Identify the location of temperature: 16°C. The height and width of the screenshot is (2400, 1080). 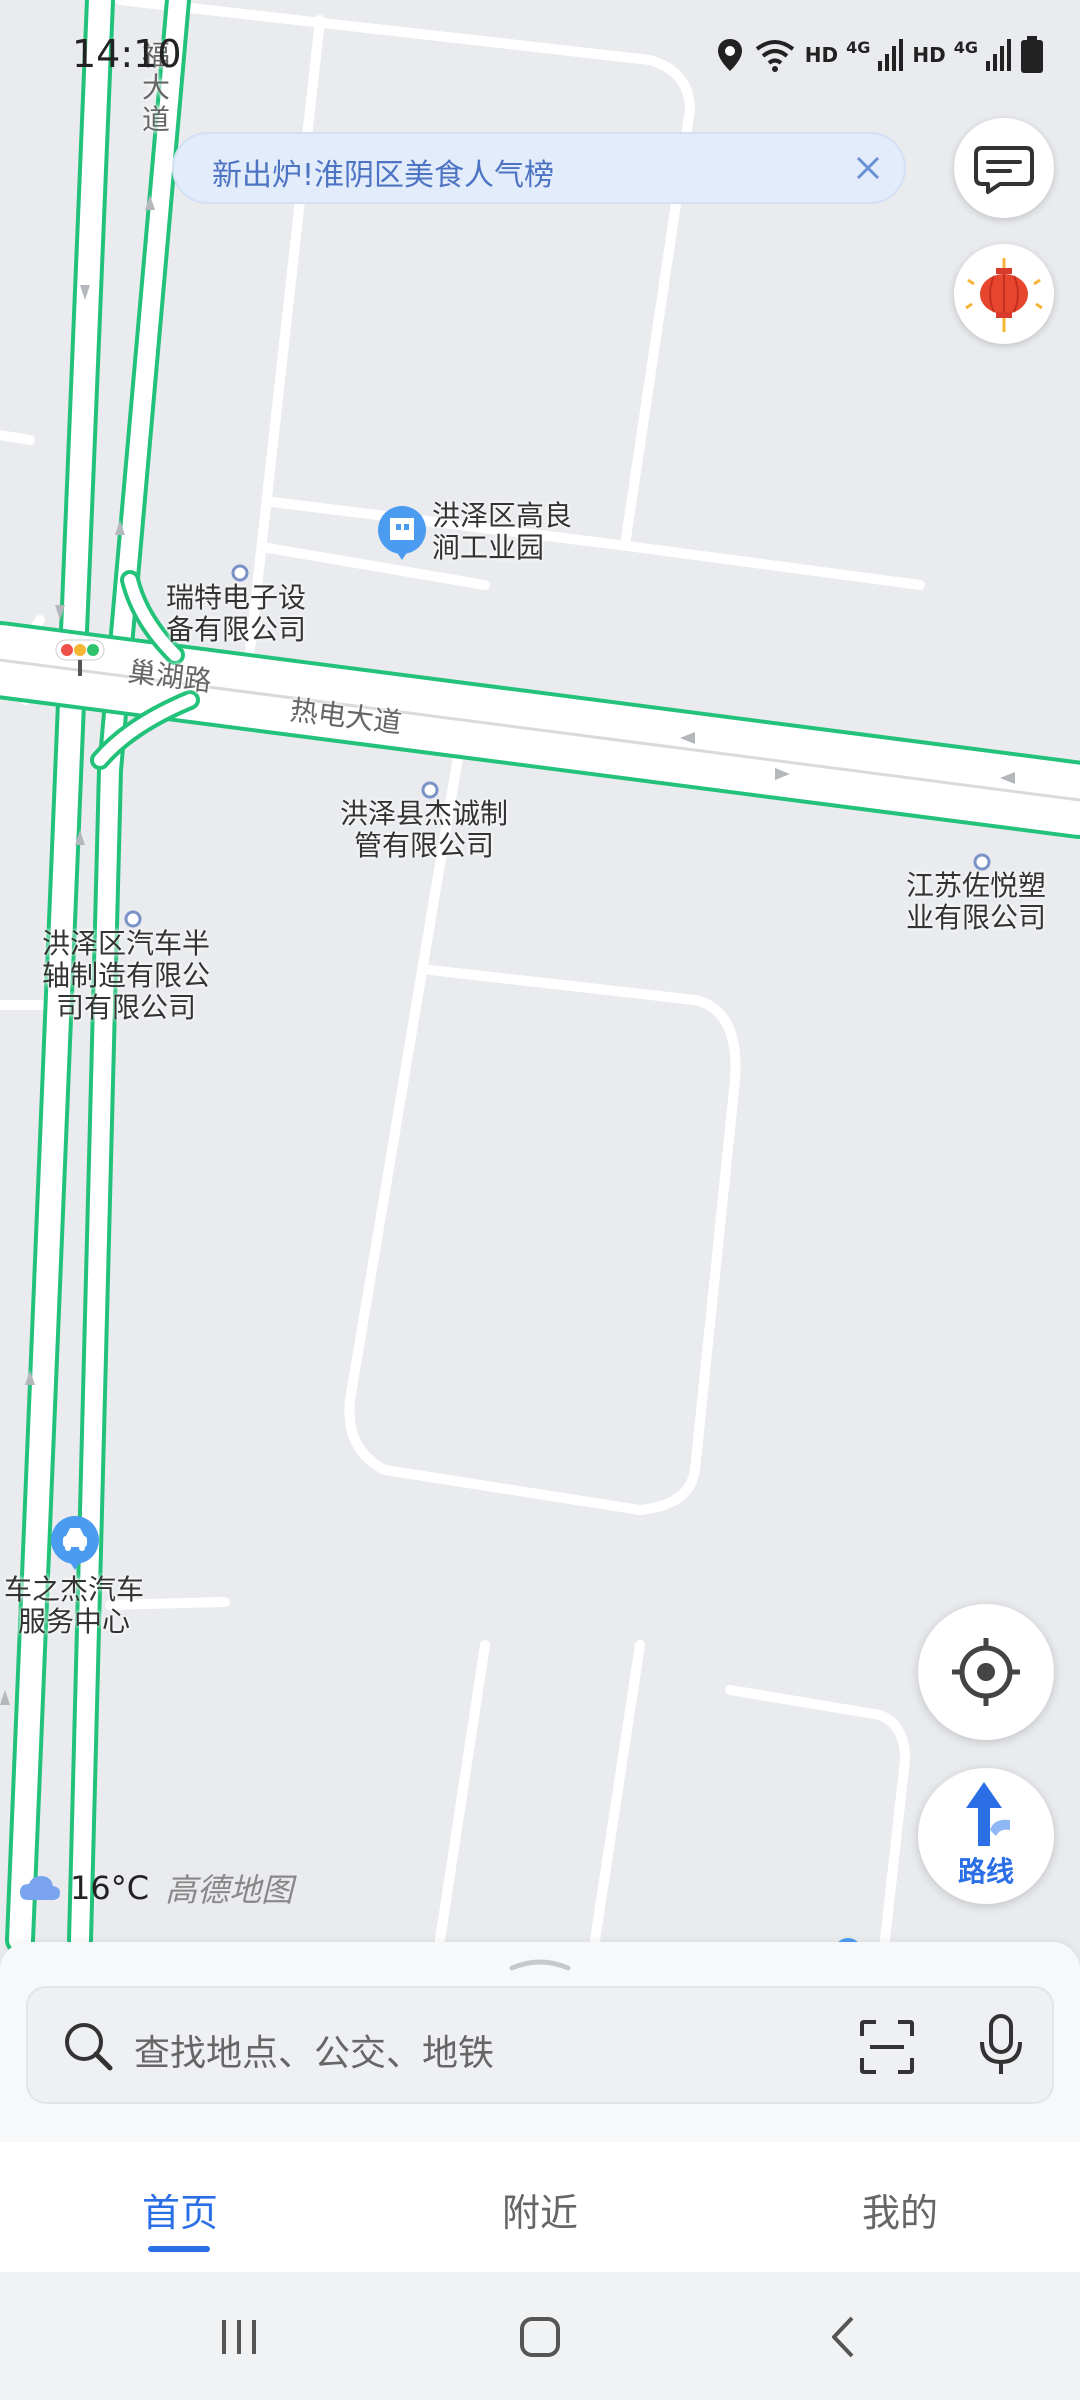
(110, 1888).